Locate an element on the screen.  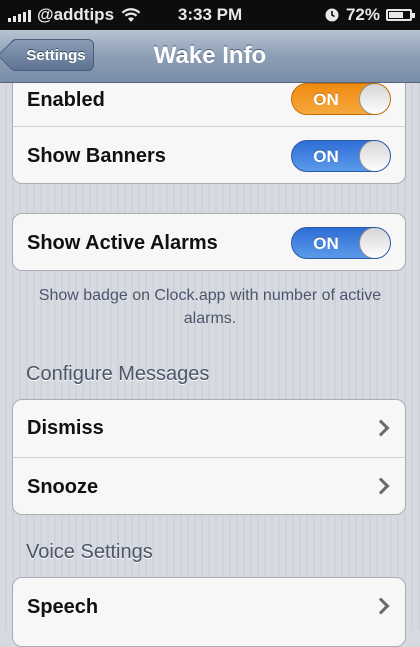
battery-percent: 72% is located at coordinates (362, 14).